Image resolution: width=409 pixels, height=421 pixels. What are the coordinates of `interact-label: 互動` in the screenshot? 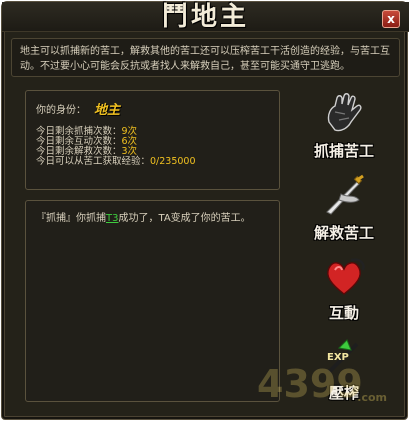 It's located at (343, 313).